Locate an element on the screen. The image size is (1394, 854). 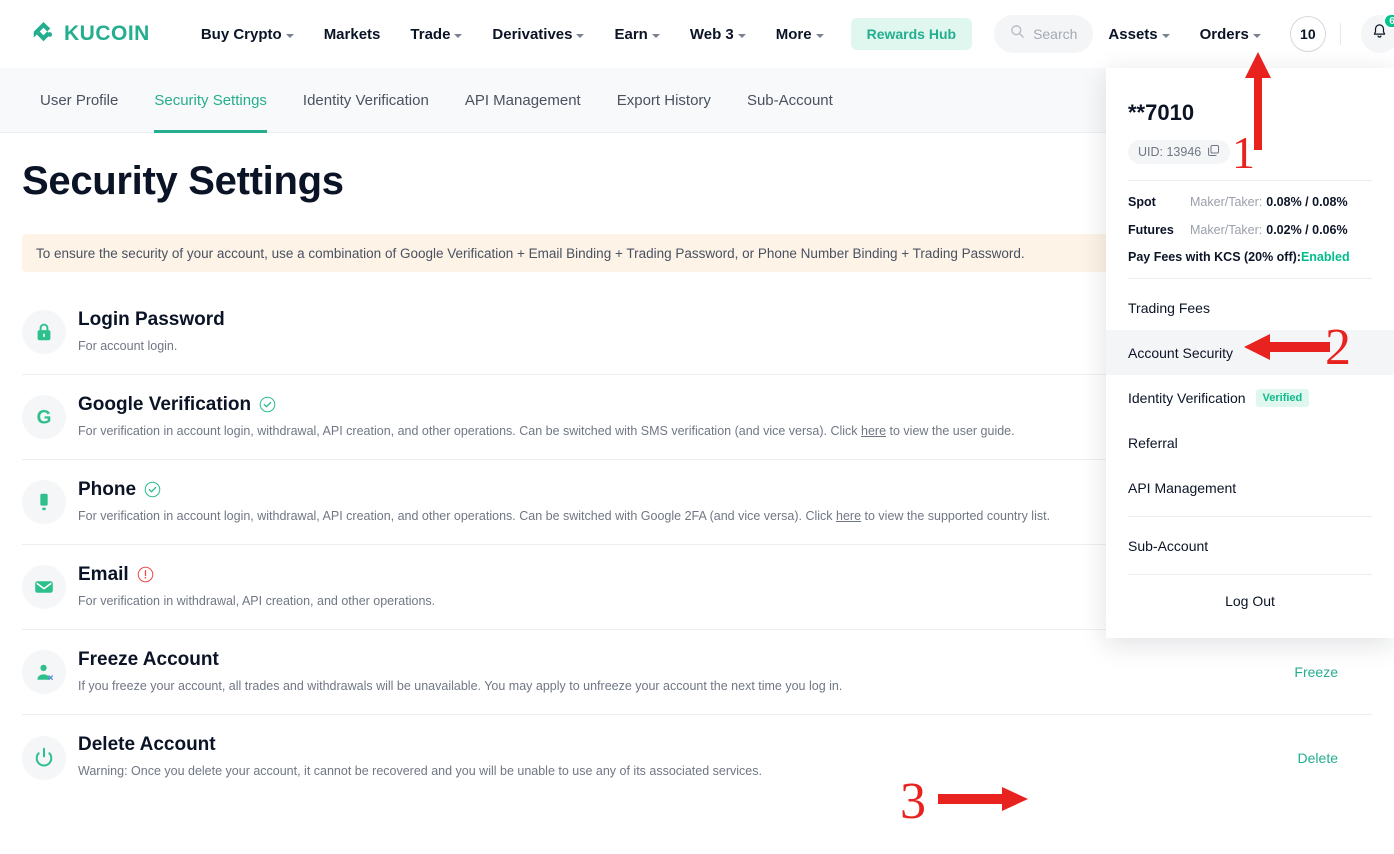
phone-icon is located at coordinates (44, 502).